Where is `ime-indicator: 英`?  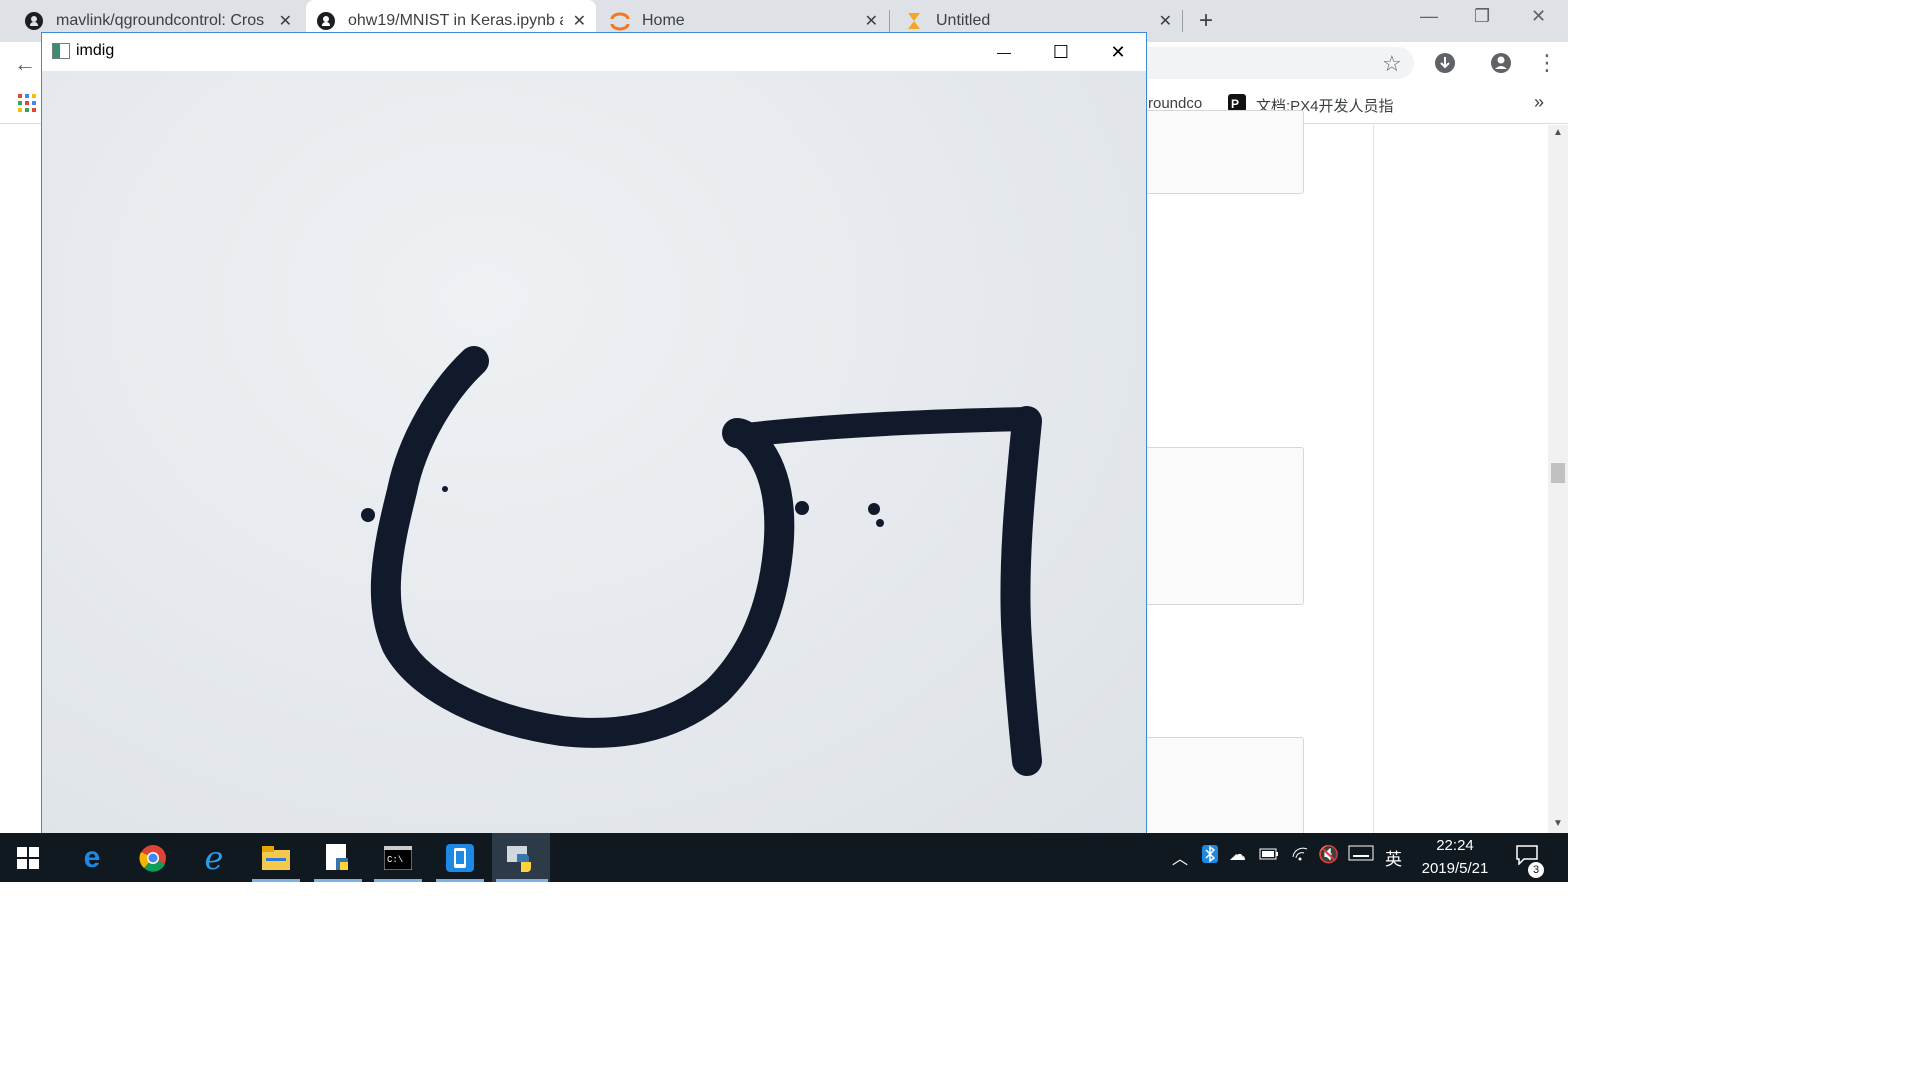
ime-indicator: 英 is located at coordinates (1393, 857).